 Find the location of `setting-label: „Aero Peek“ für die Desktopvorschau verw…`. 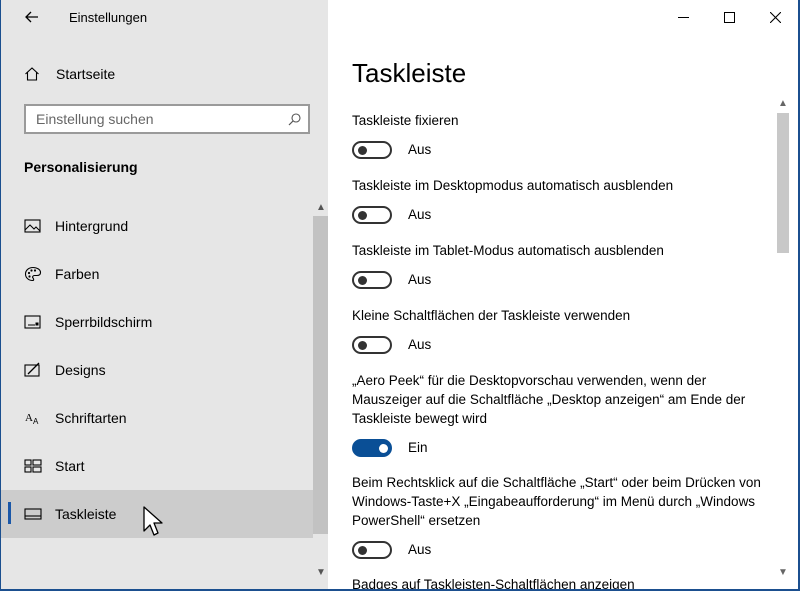

setting-label: „Aero Peek“ für die Desktopvorschau verw… is located at coordinates (549, 399).